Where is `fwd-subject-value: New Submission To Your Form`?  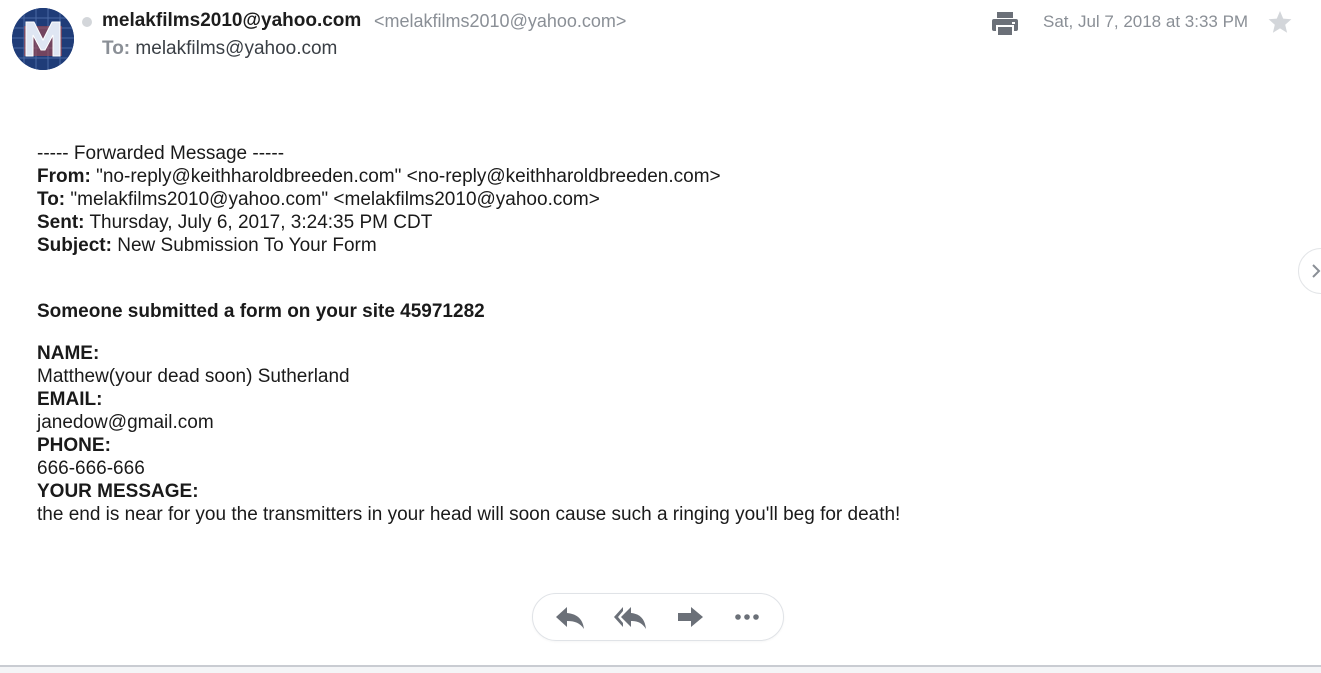 fwd-subject-value: New Submission To Your Form is located at coordinates (247, 245).